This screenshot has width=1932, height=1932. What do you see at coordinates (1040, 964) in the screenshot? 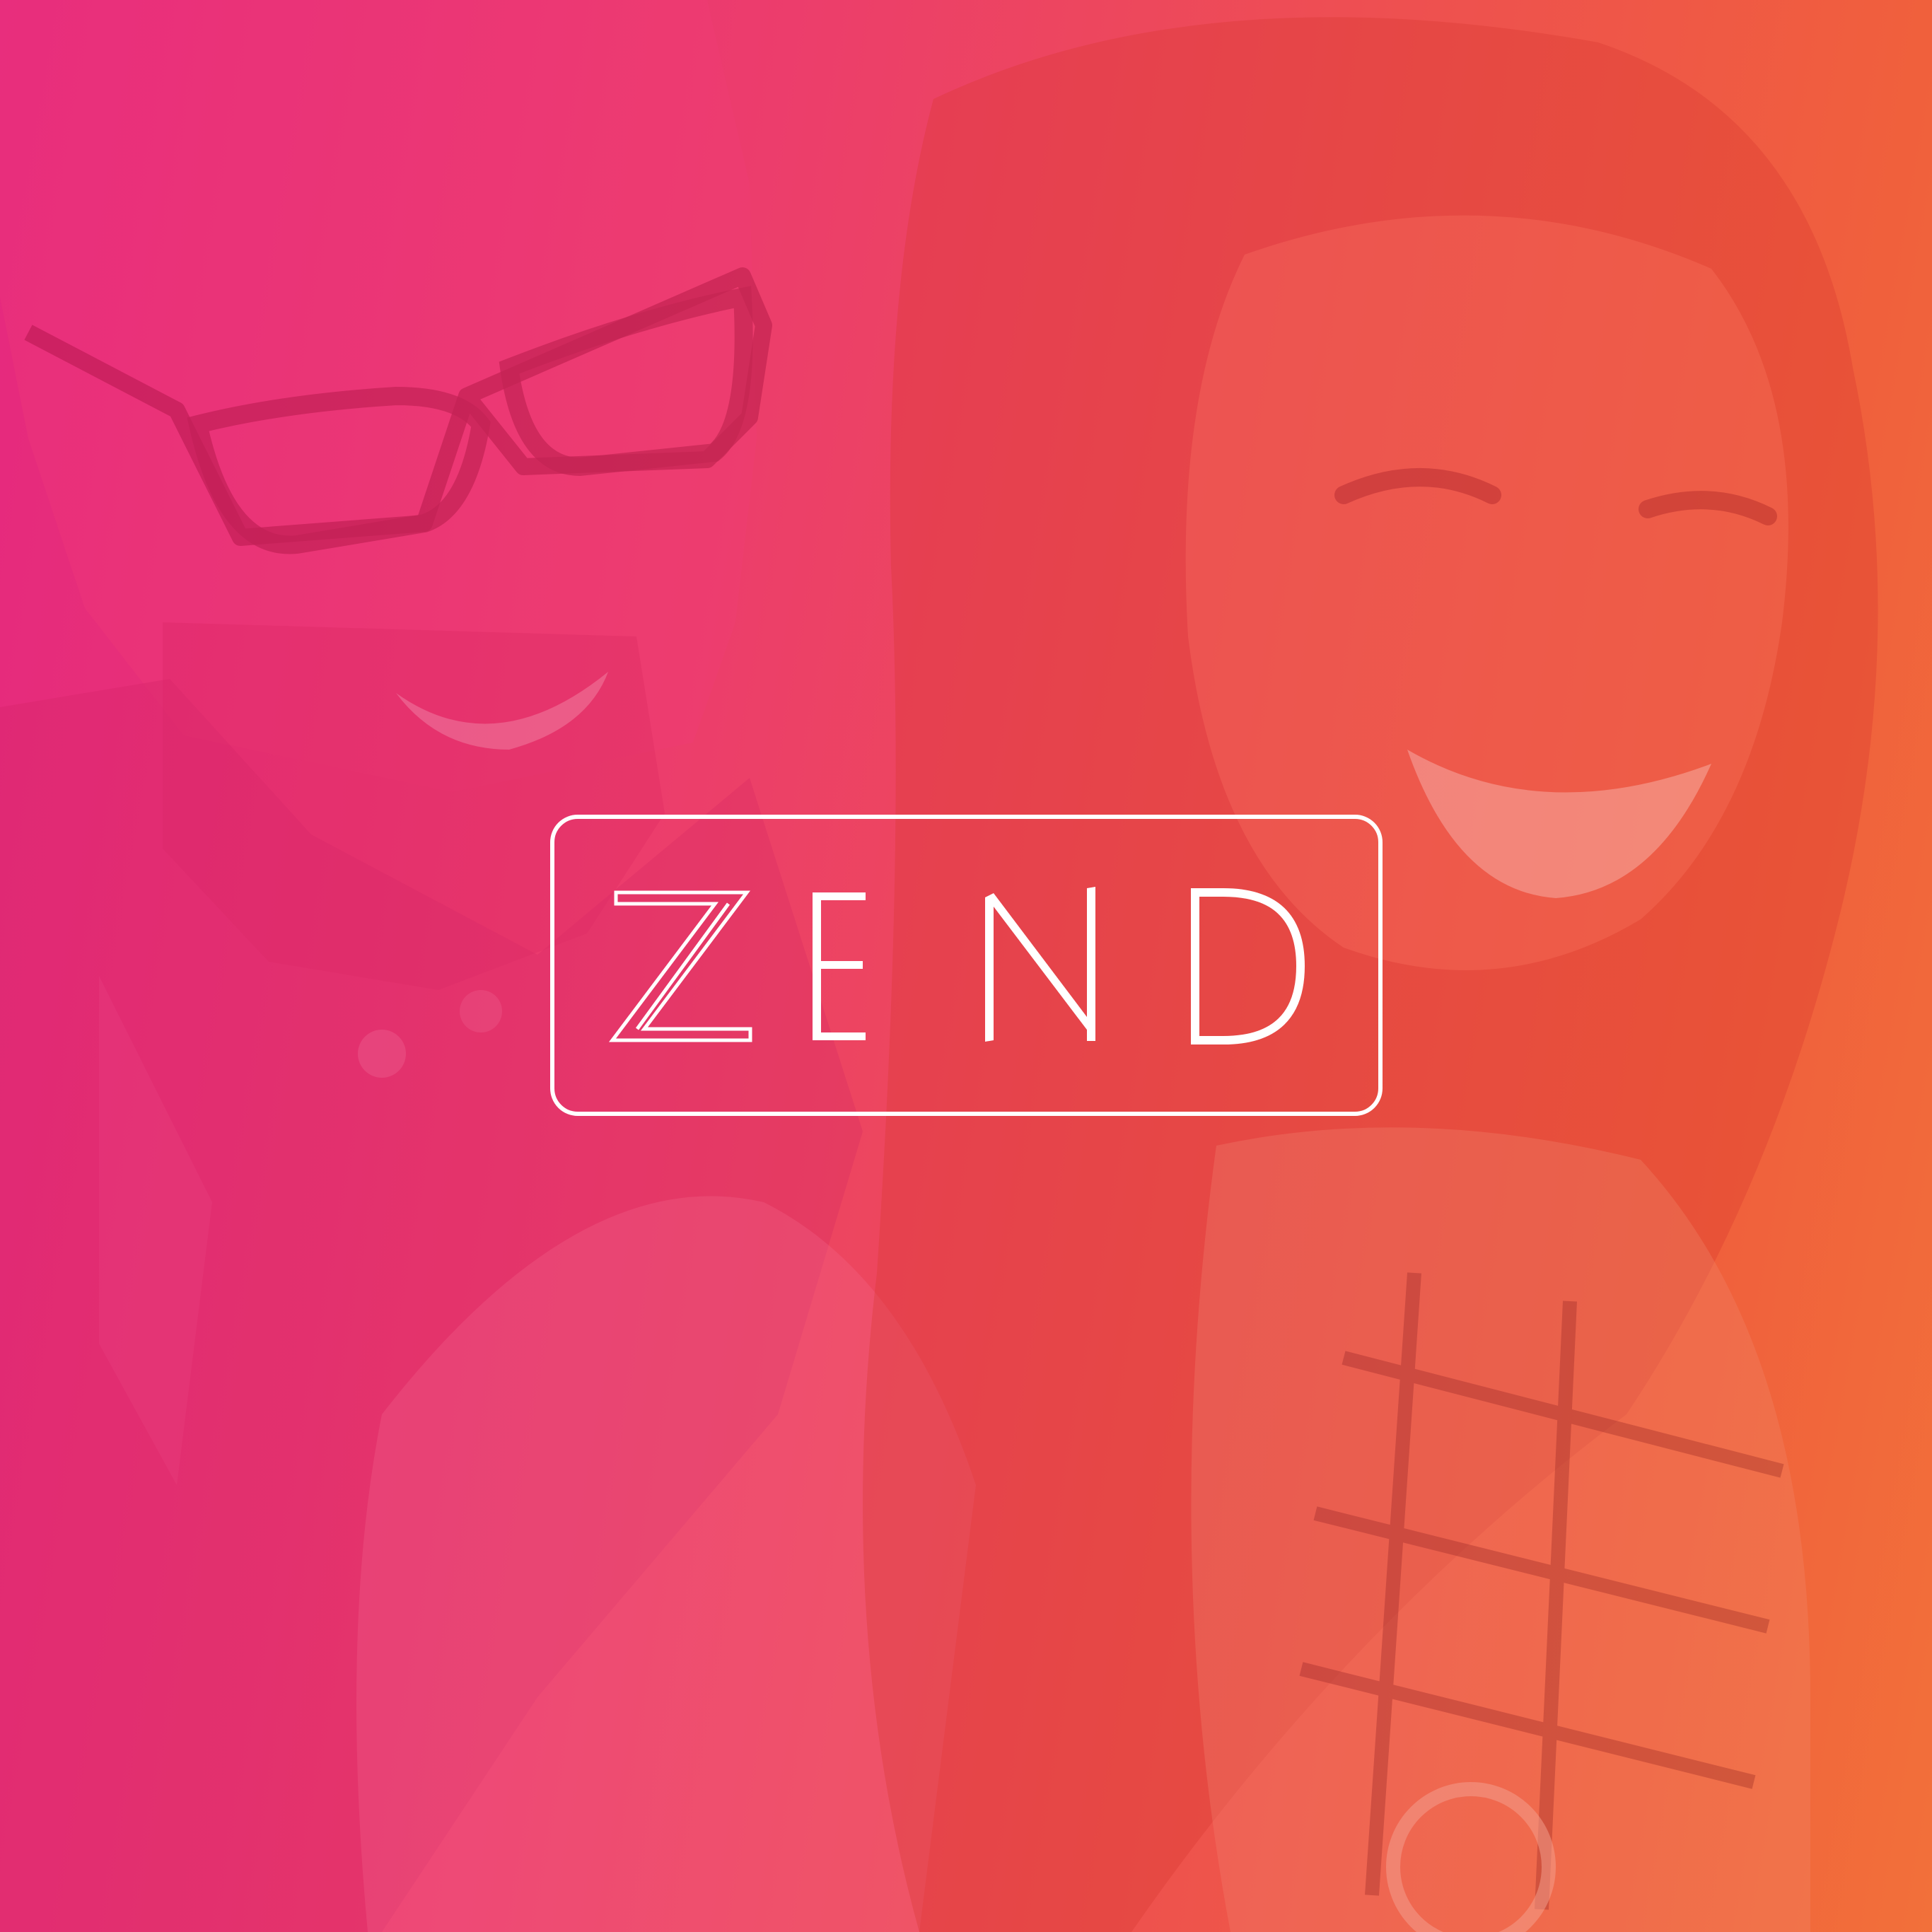
I see `logo-letter-n` at bounding box center [1040, 964].